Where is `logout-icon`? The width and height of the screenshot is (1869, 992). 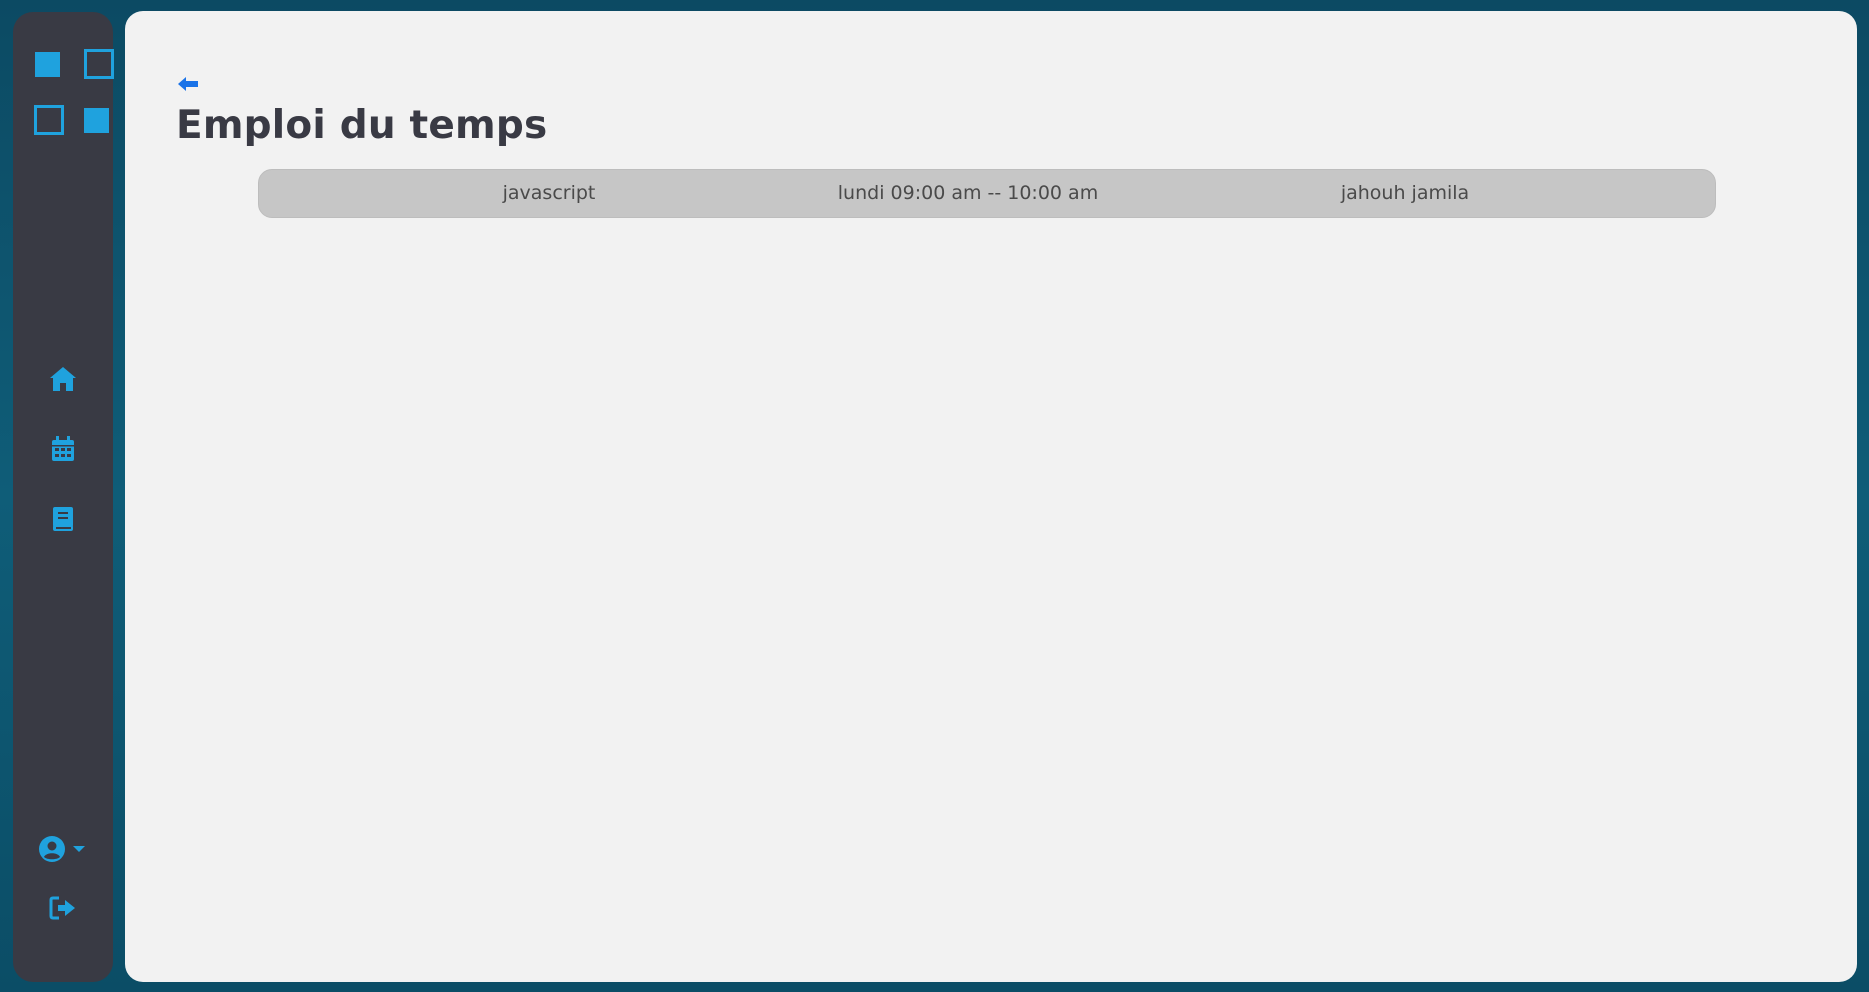 logout-icon is located at coordinates (63, 908).